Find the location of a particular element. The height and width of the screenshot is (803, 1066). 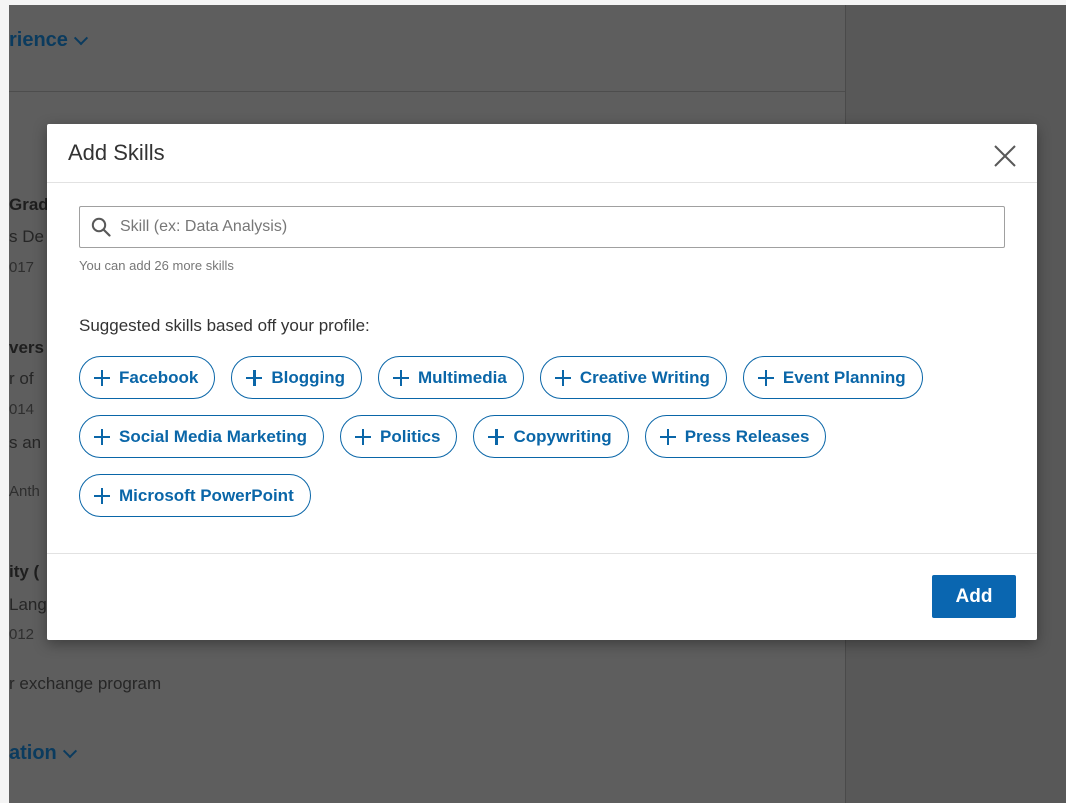

entry-2-detail: s an is located at coordinates (25, 442).